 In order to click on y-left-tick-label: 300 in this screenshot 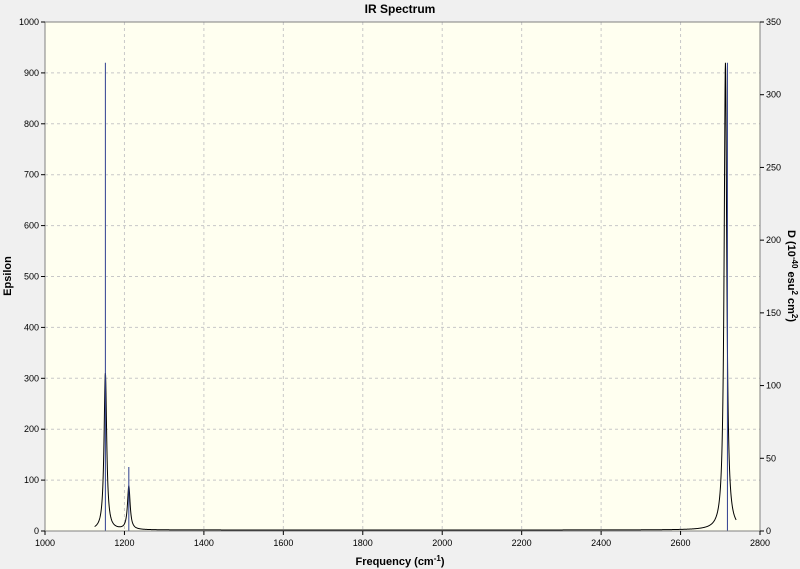, I will do `click(31, 378)`.